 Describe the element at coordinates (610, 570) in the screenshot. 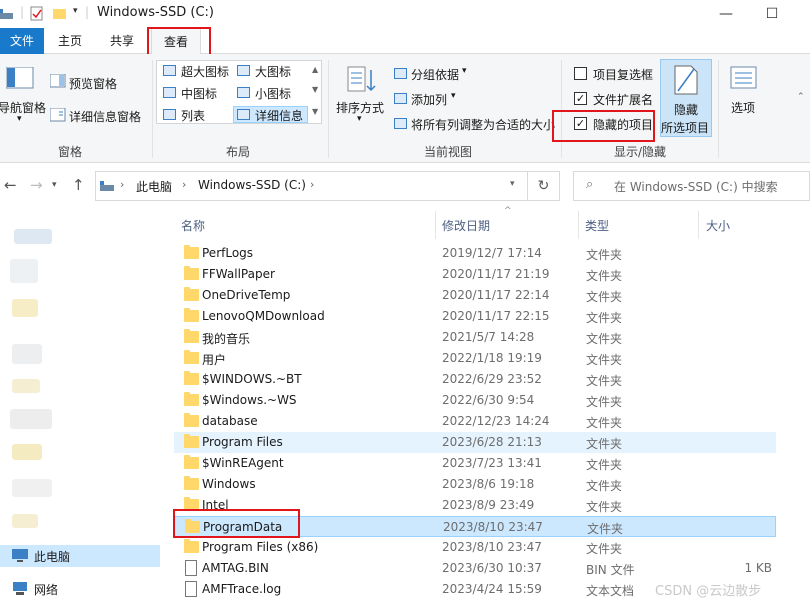

I see `file-type: BIN 文件` at that location.